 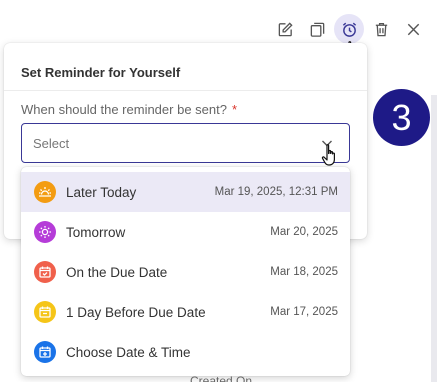 What do you see at coordinates (128, 352) in the screenshot?
I see `option-label: Choose Date & Time` at bounding box center [128, 352].